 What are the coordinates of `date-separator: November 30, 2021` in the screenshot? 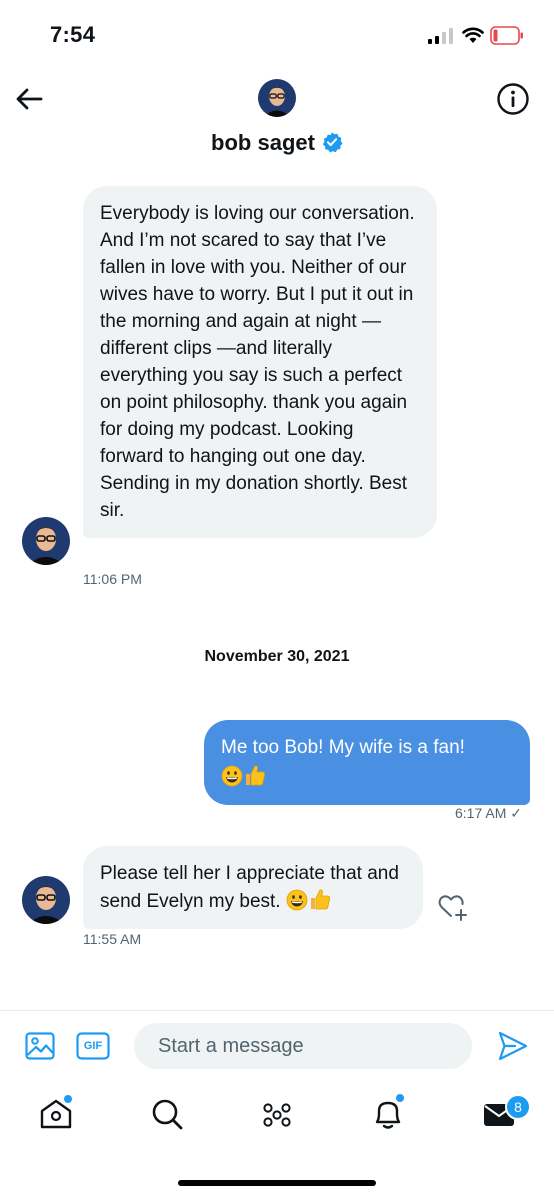 It's located at (277, 656).